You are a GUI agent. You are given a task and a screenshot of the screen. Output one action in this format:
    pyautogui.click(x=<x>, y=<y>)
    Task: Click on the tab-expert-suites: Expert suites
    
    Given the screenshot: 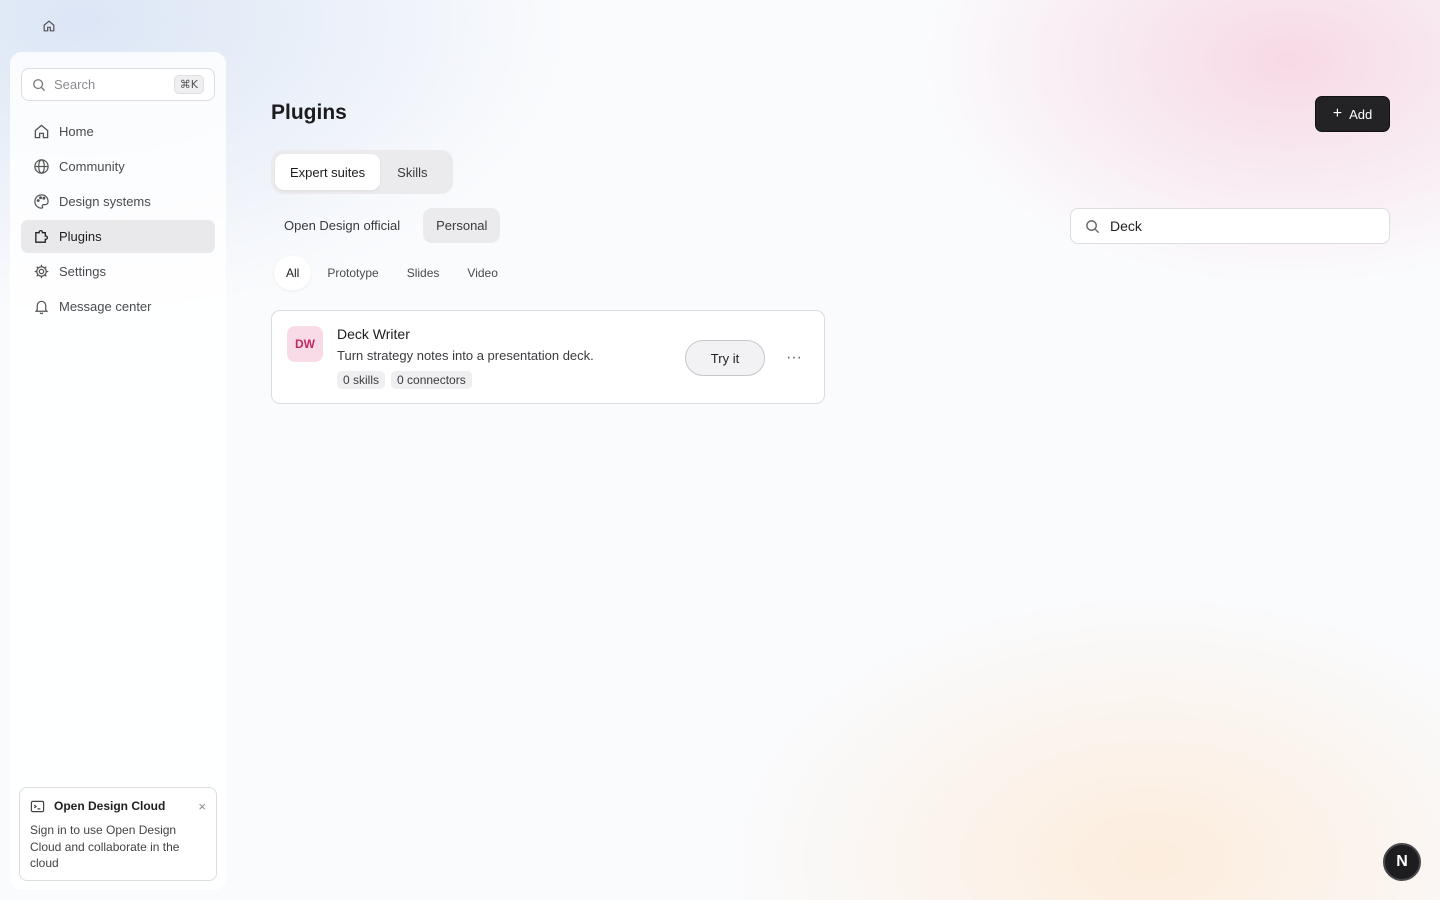 What is the action you would take?
    pyautogui.click(x=328, y=172)
    